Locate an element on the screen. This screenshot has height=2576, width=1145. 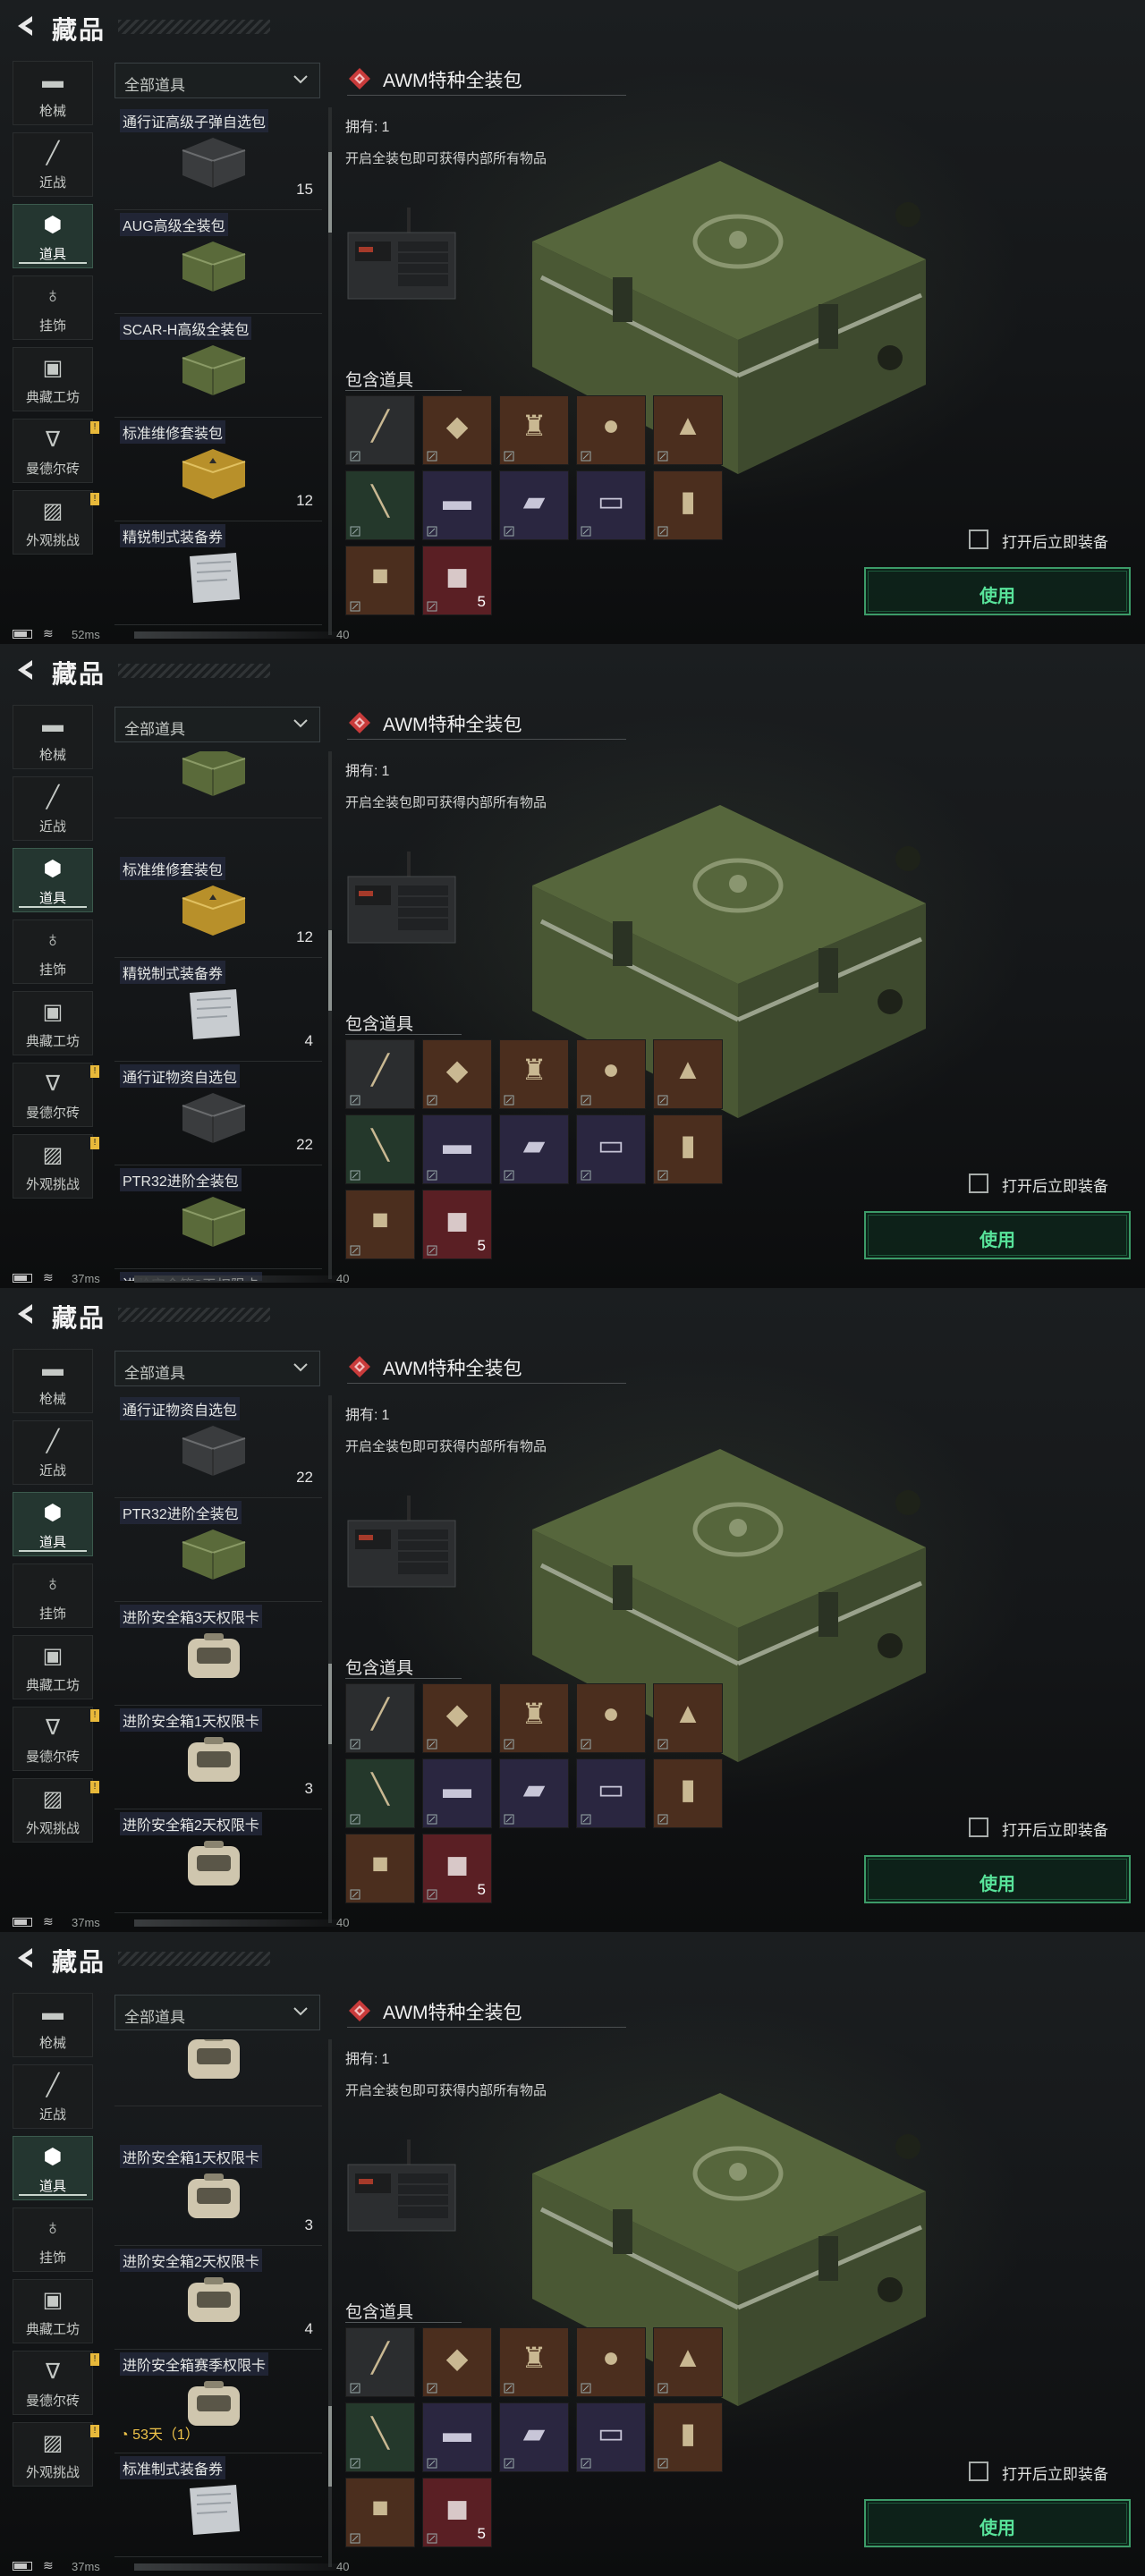
list-item: 通行证高级子弹自选包 15 is located at coordinates (218, 158).